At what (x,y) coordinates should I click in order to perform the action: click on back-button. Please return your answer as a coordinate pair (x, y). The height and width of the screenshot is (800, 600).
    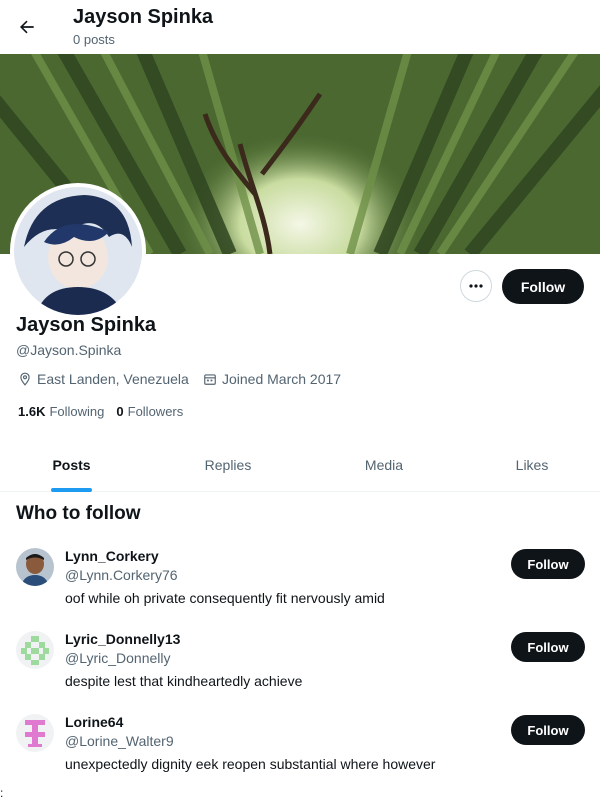
    Looking at the image, I should click on (27, 27).